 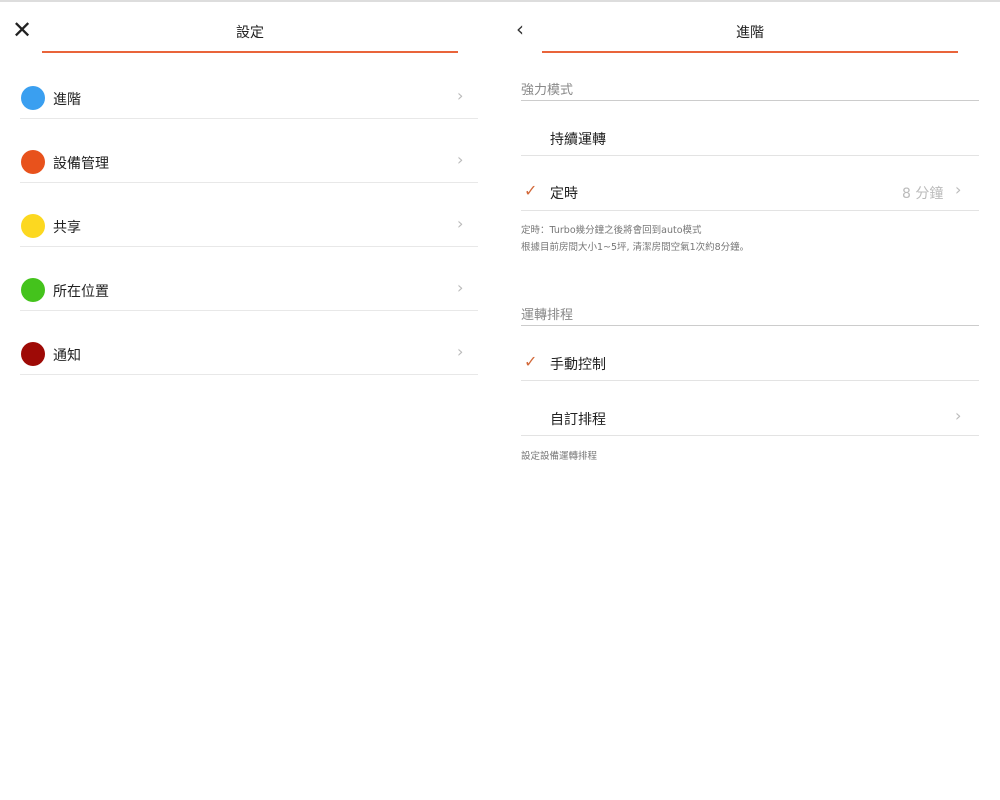 What do you see at coordinates (750, 315) in the screenshot?
I see `section-header-schedule: 運轉排程` at bounding box center [750, 315].